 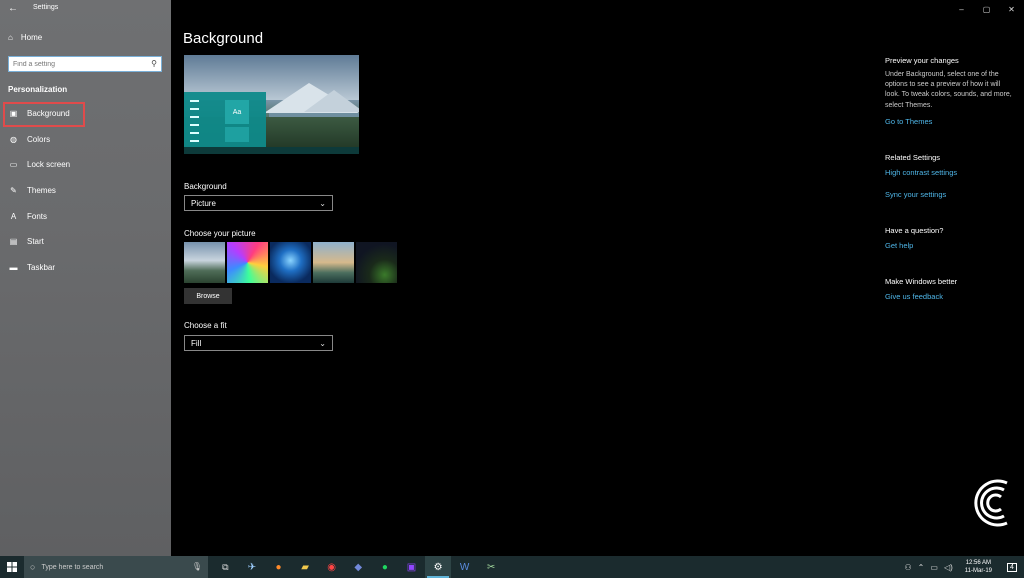 What do you see at coordinates (411, 567) in the screenshot?
I see `twitch-icon: ▣` at bounding box center [411, 567].